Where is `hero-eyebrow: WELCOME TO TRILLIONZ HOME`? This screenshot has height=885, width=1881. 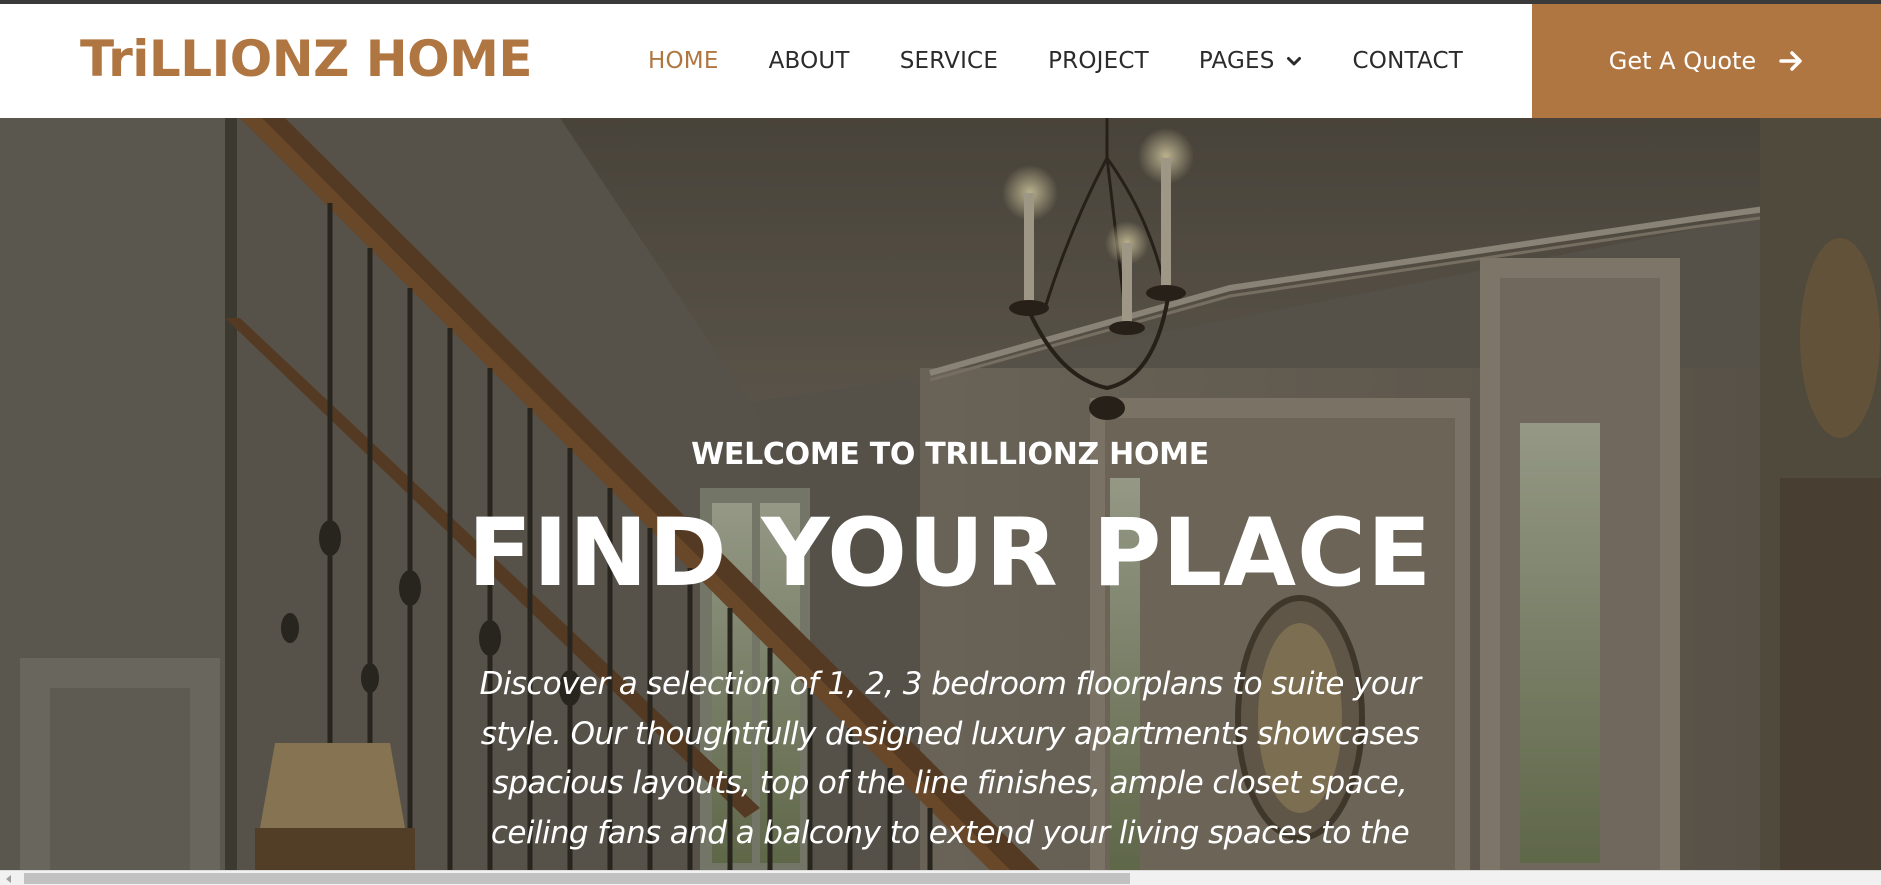 hero-eyebrow: WELCOME TO TRILLIONZ HOME is located at coordinates (950, 454).